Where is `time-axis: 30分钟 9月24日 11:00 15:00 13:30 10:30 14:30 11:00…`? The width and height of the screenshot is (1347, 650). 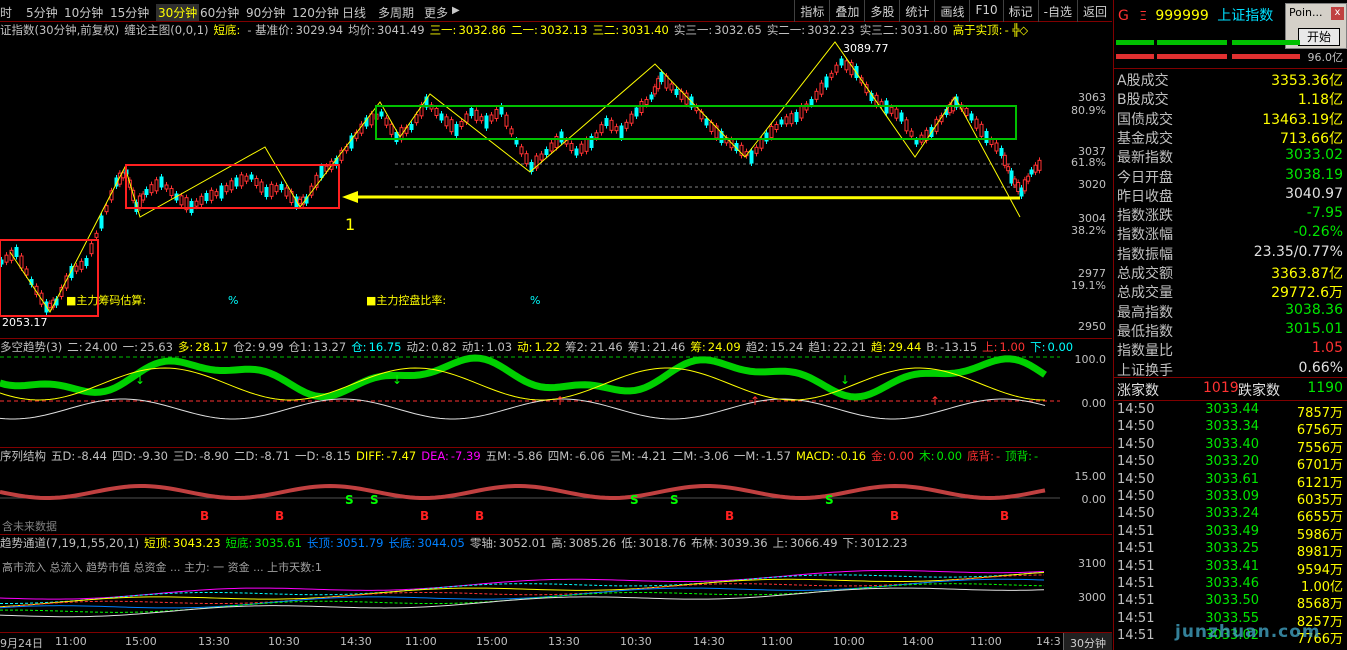 time-axis: 30分钟 9月24日 11:00 15:00 13:30 10:30 14:30 11:00… is located at coordinates (556, 641).